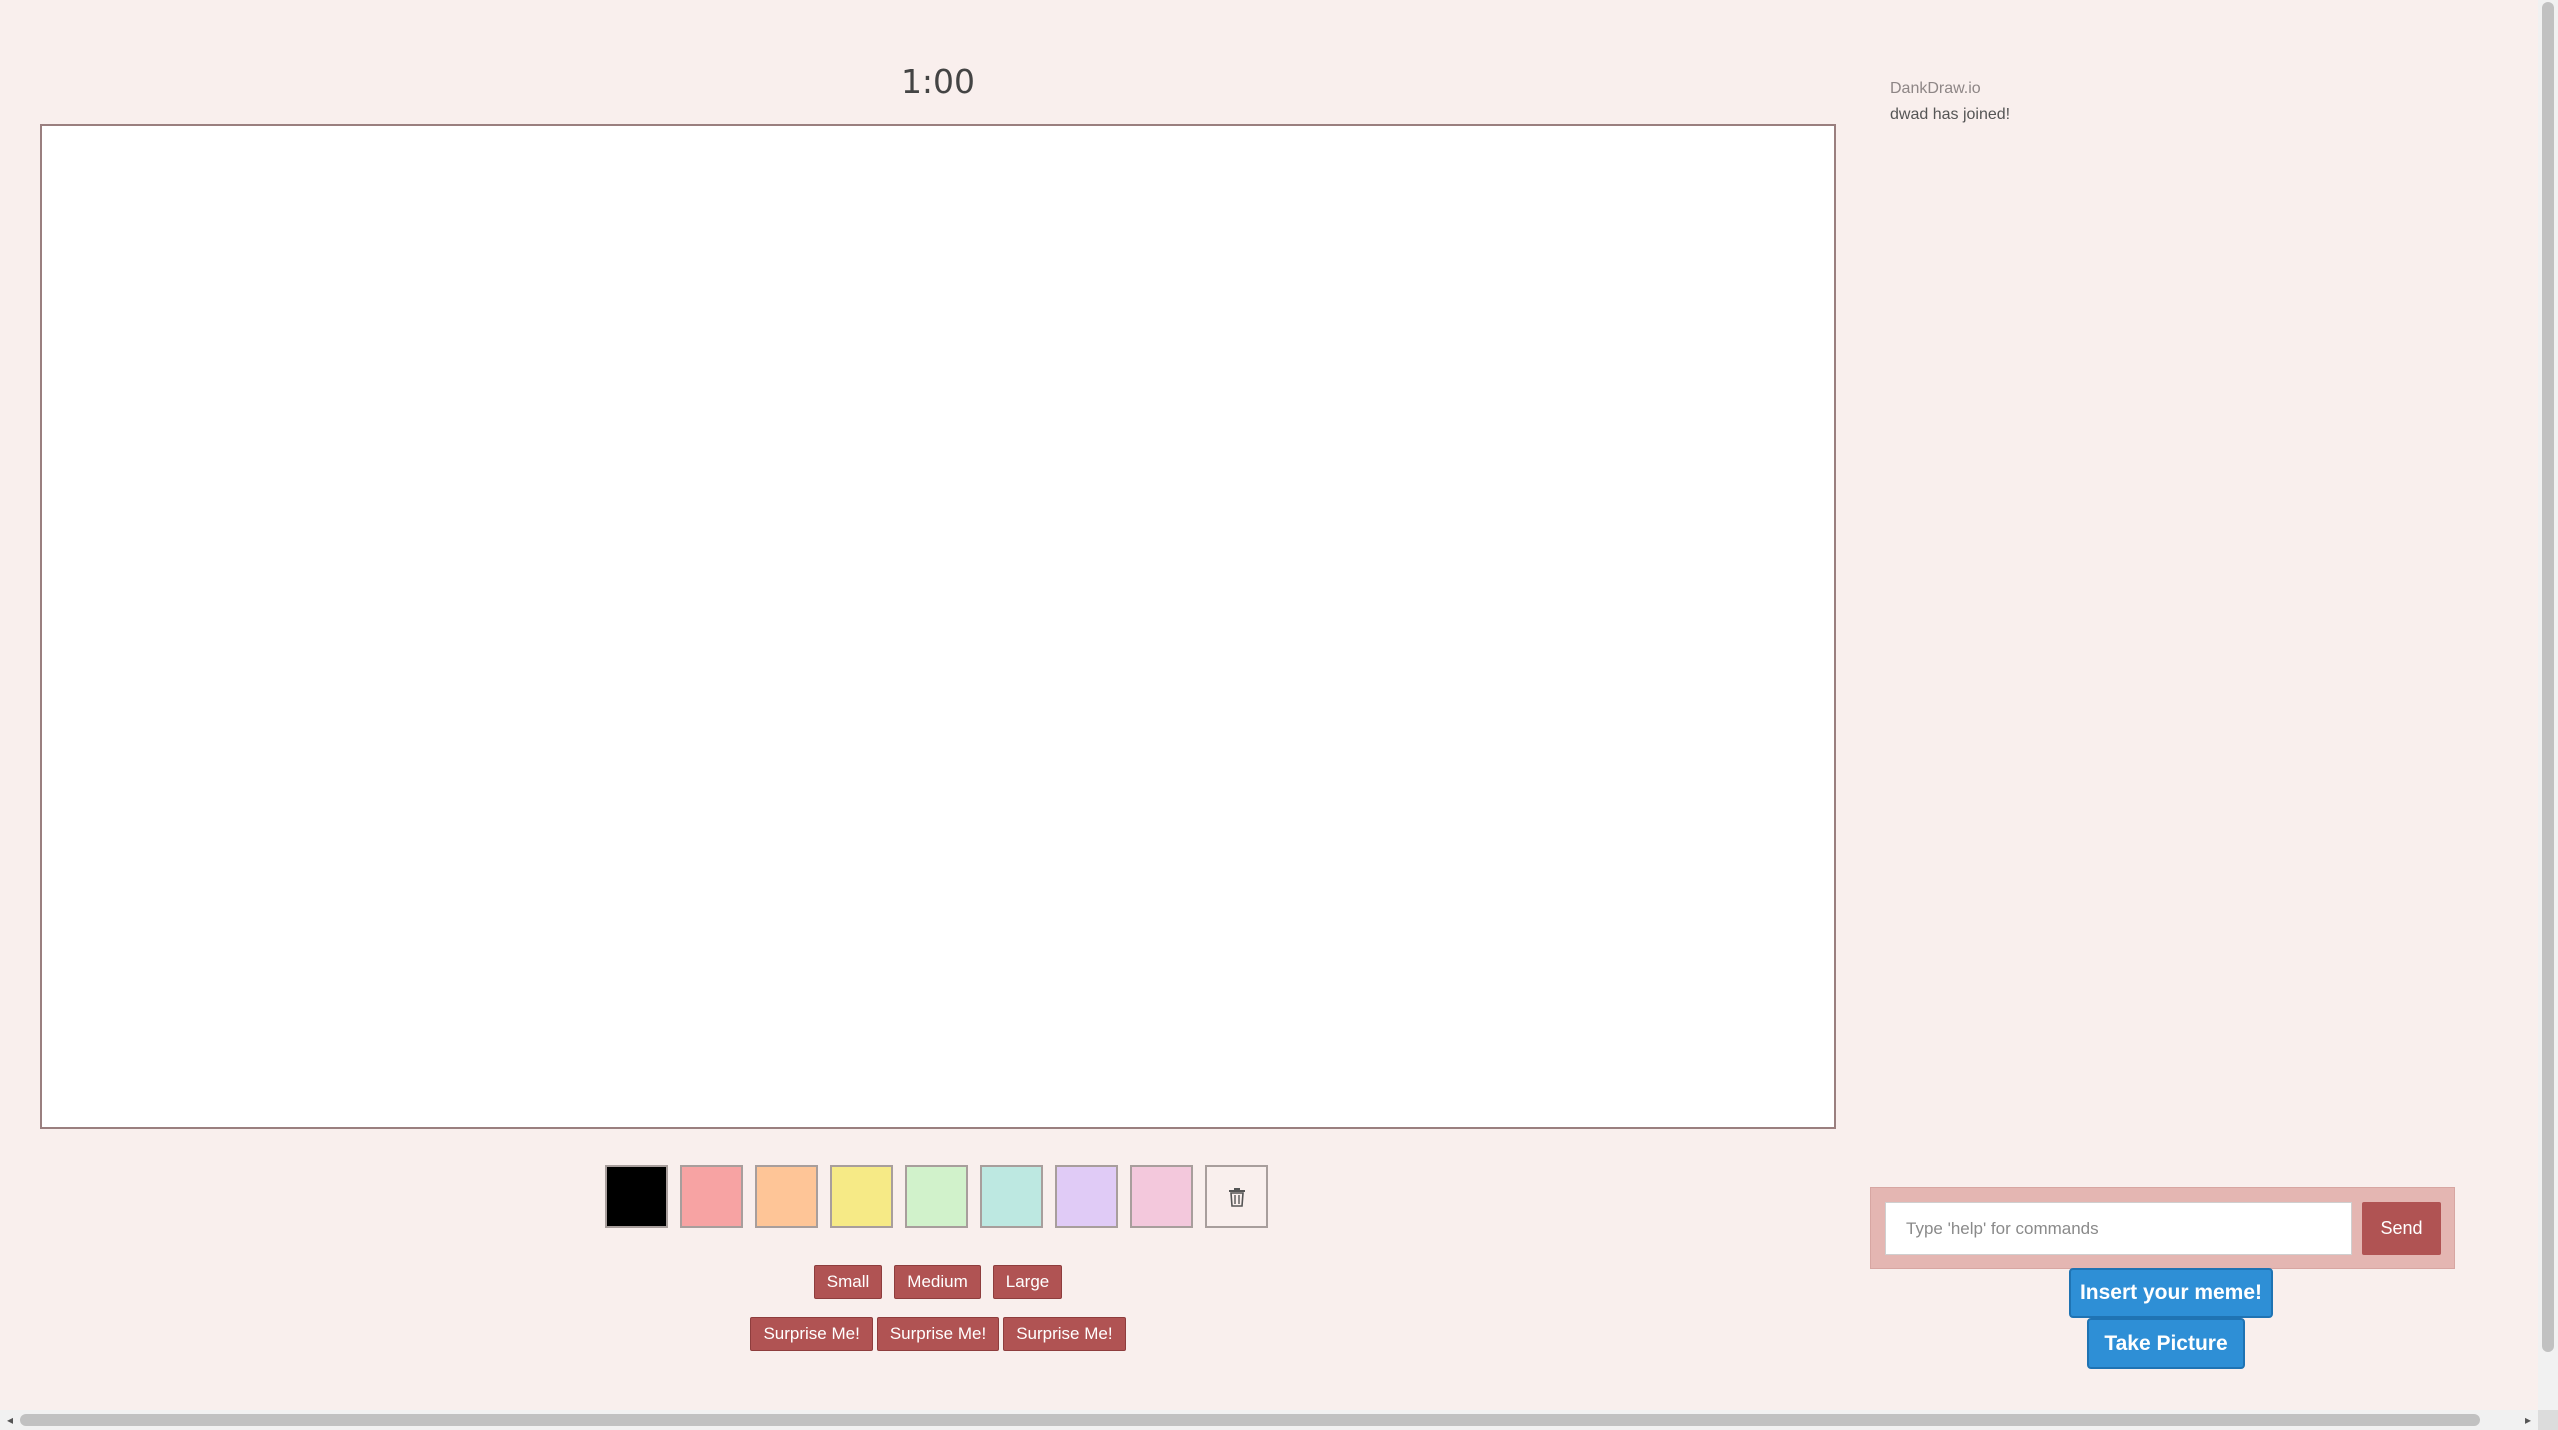 This screenshot has width=2558, height=1430. What do you see at coordinates (786, 1196) in the screenshot?
I see `color-swatch-orange` at bounding box center [786, 1196].